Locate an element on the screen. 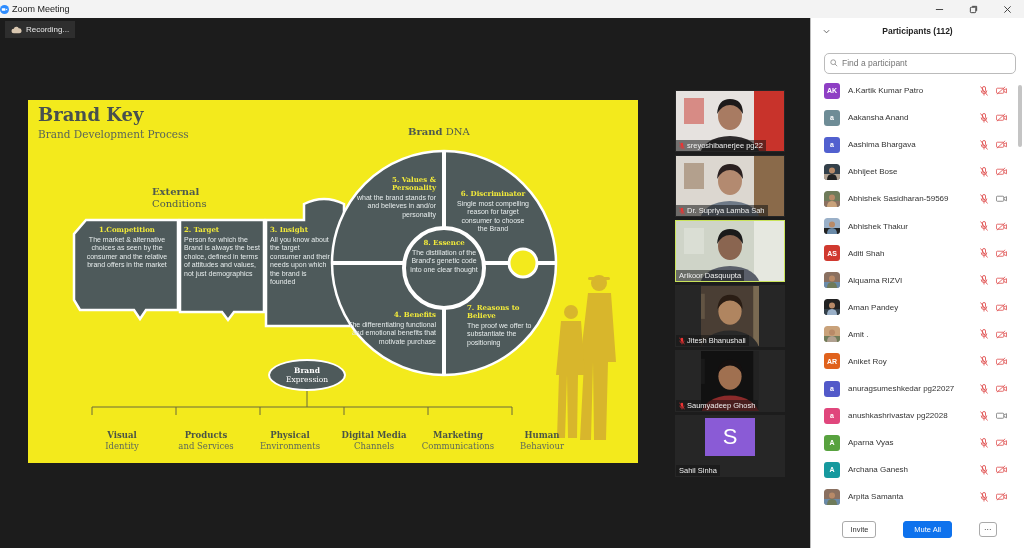  slide-title: Brand Key is located at coordinates (91, 114).